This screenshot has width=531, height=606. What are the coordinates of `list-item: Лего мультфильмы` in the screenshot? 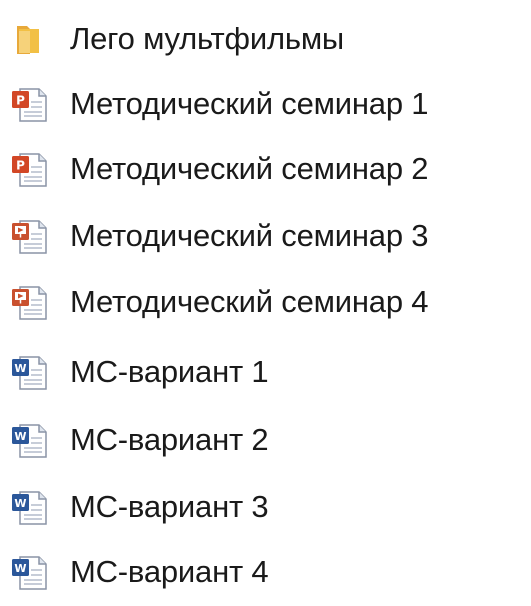 It's located at (265, 39).